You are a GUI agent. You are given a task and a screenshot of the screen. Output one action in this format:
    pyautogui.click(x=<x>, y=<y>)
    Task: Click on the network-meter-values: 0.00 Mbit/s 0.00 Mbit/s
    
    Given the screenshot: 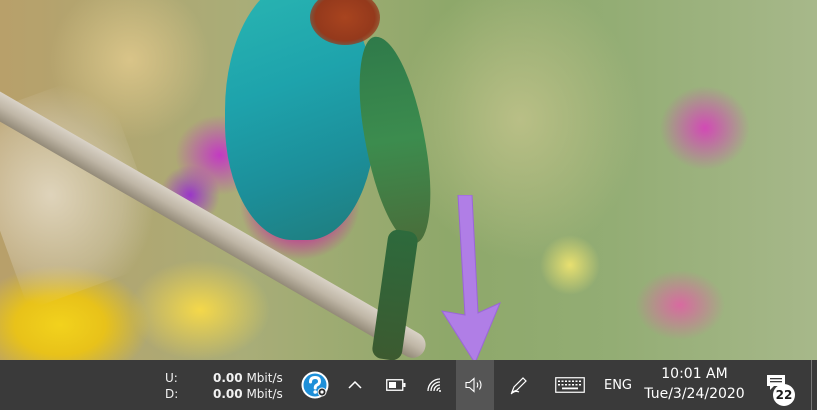 What is the action you would take?
    pyautogui.click(x=248, y=386)
    